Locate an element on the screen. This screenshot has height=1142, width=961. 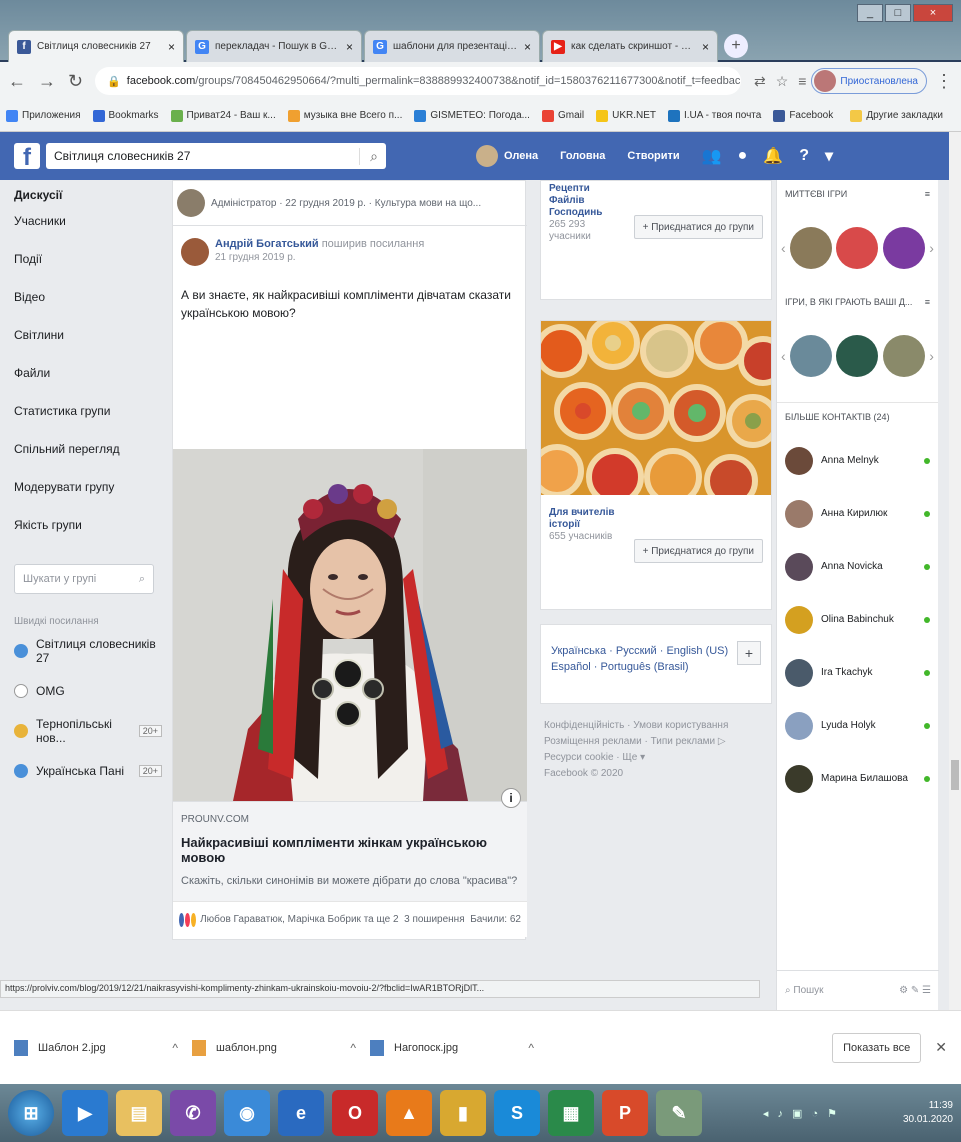
show-all-downloads-button: Показать все is located at coordinates (877, 1047).